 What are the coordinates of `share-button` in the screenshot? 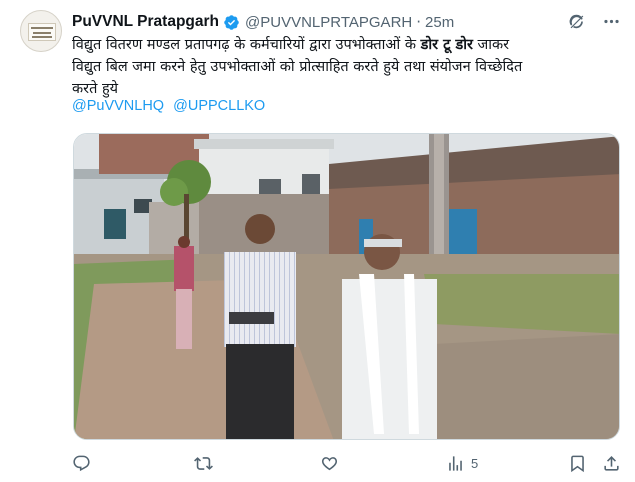 It's located at (611, 463).